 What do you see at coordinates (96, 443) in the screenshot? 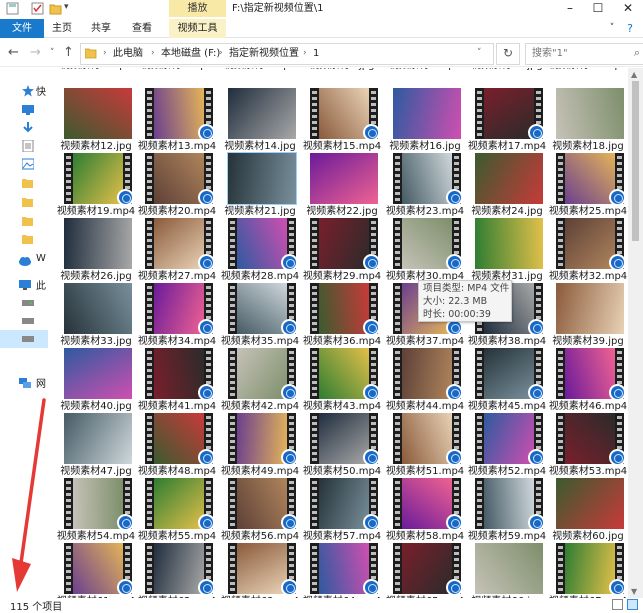
I see `image-file-item: 视频素材47.jpg` at bounding box center [96, 443].